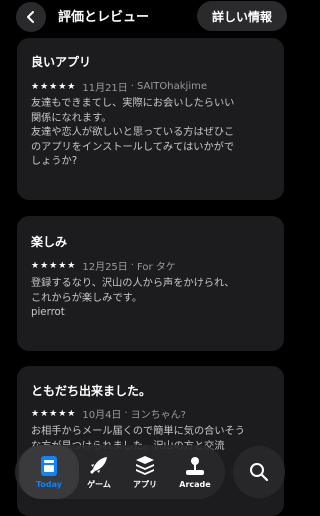 The image size is (320, 516). What do you see at coordinates (99, 484) in the screenshot?
I see `tab-label: ゲーム` at bounding box center [99, 484].